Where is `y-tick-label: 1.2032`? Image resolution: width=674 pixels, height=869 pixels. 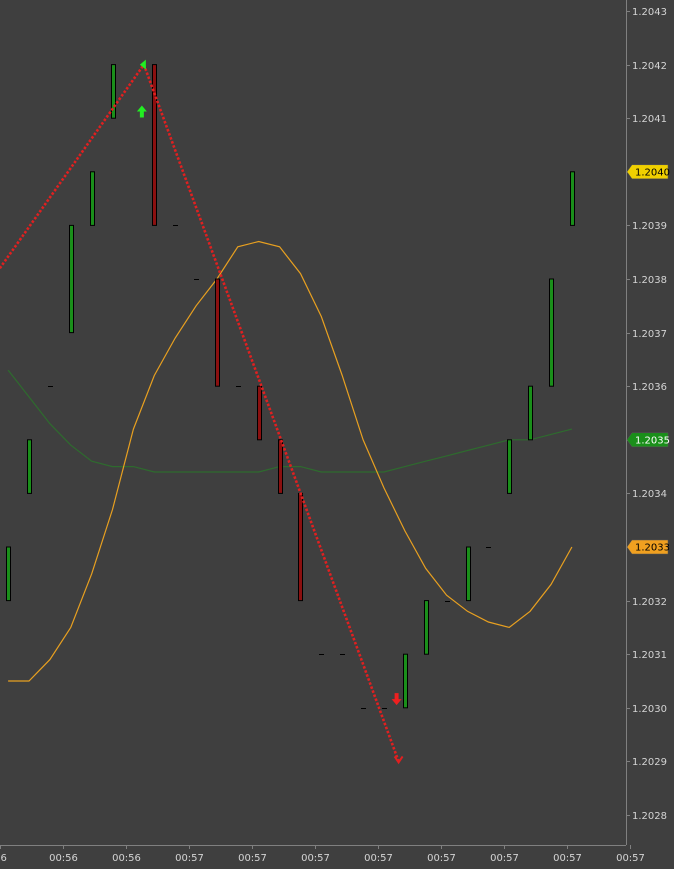 y-tick-label: 1.2032 is located at coordinates (649, 602).